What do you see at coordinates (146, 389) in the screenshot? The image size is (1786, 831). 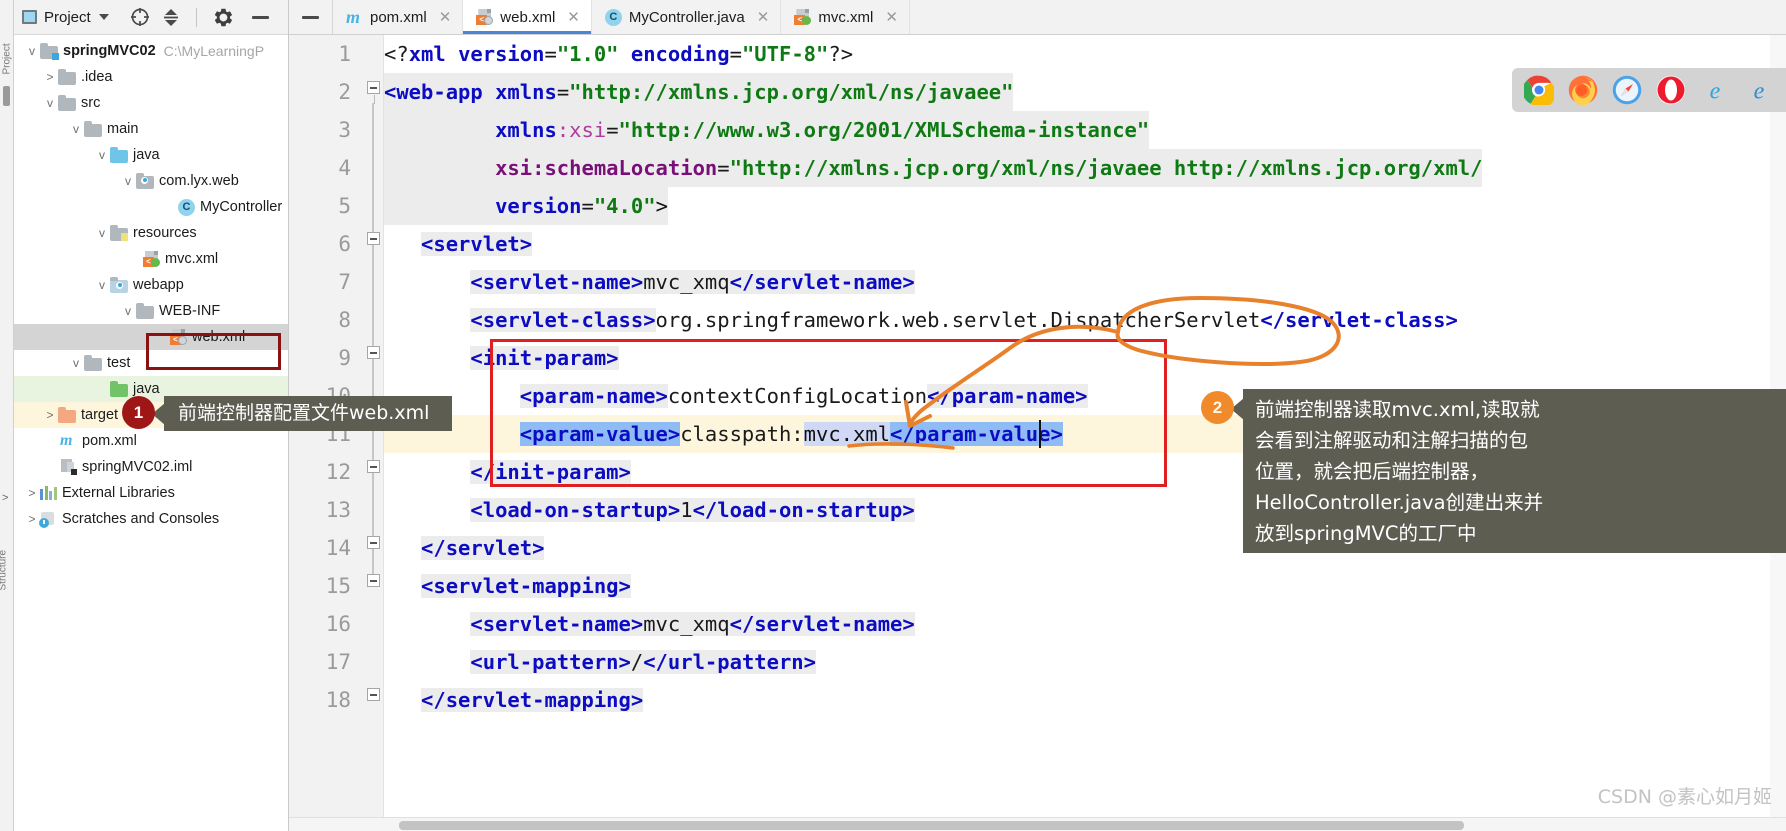 I see `tree-node-label: java` at bounding box center [146, 389].